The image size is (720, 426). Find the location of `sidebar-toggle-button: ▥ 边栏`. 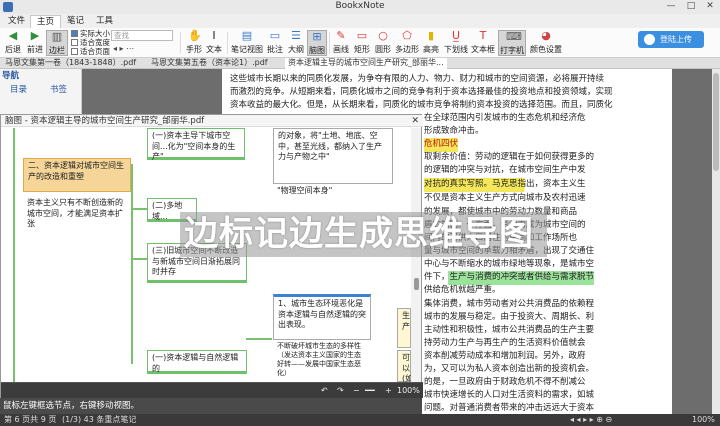

sidebar-toggle-button: ▥ 边栏 is located at coordinates (57, 43).